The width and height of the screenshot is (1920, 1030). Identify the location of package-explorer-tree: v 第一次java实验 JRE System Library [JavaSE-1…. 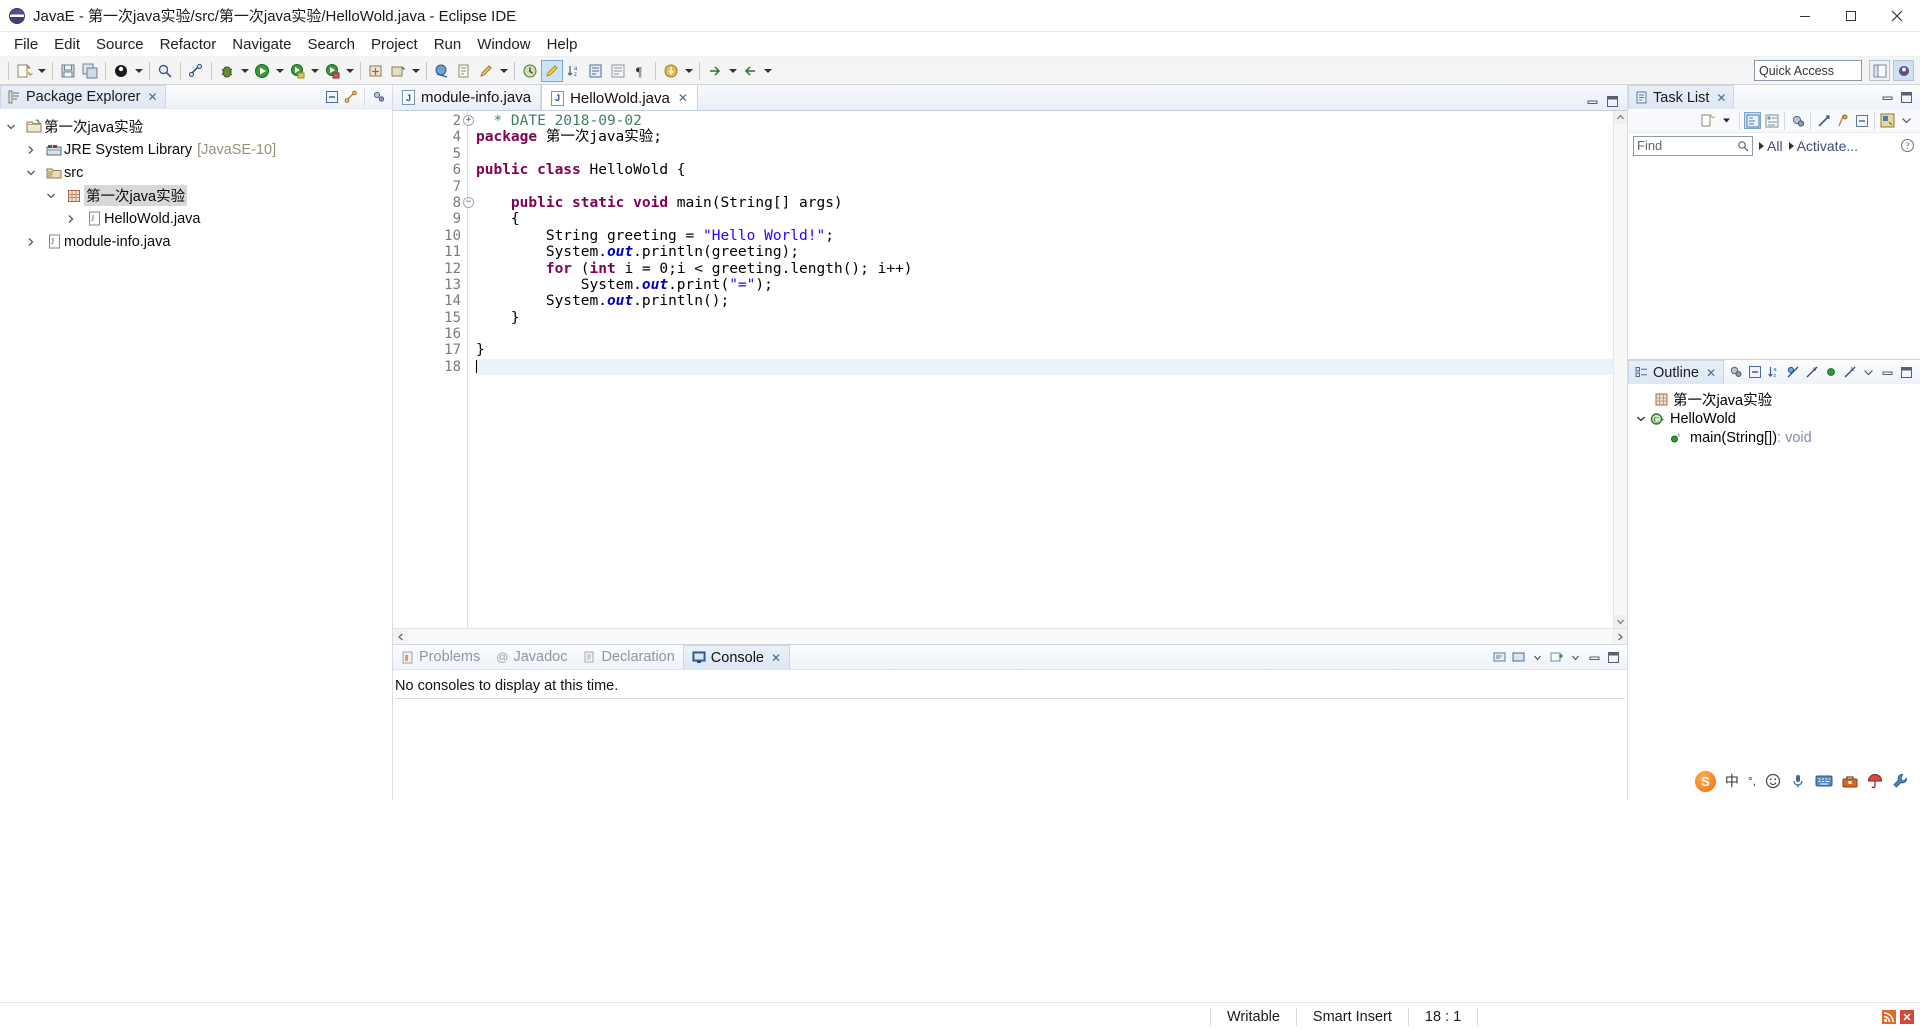
(196, 454).